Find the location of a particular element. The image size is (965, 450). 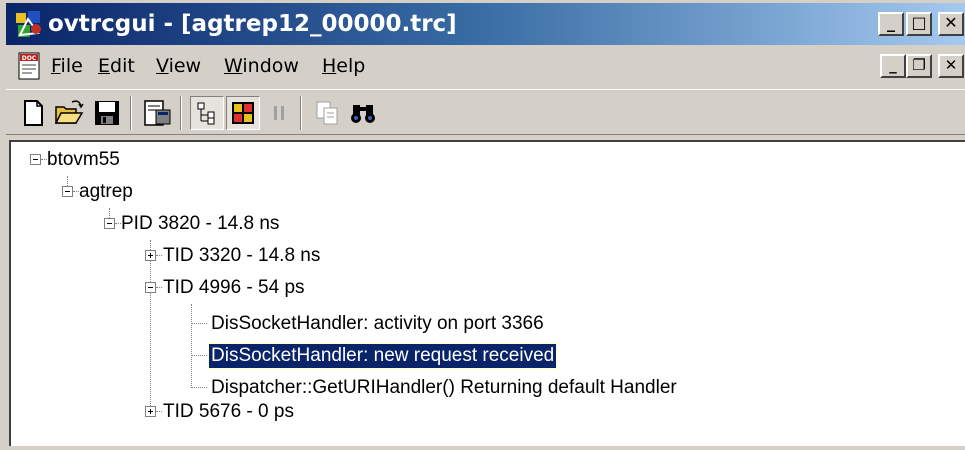

properties-button is located at coordinates (157, 113).